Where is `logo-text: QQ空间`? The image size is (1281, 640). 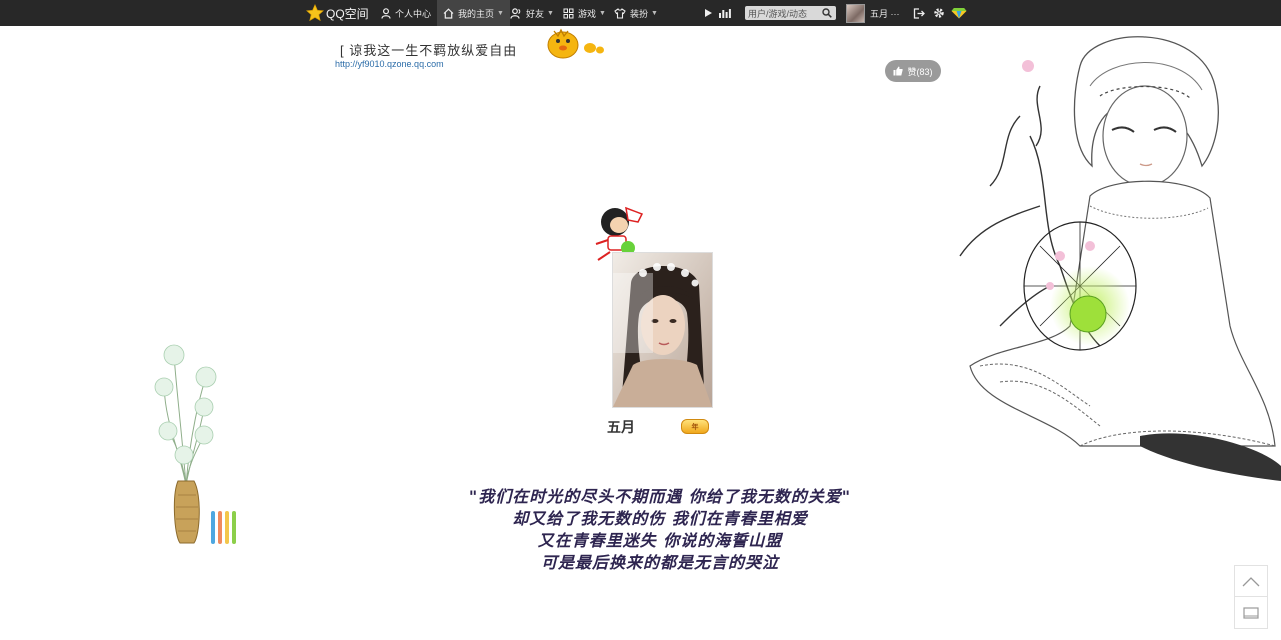
logo-text: QQ空间 is located at coordinates (347, 13).